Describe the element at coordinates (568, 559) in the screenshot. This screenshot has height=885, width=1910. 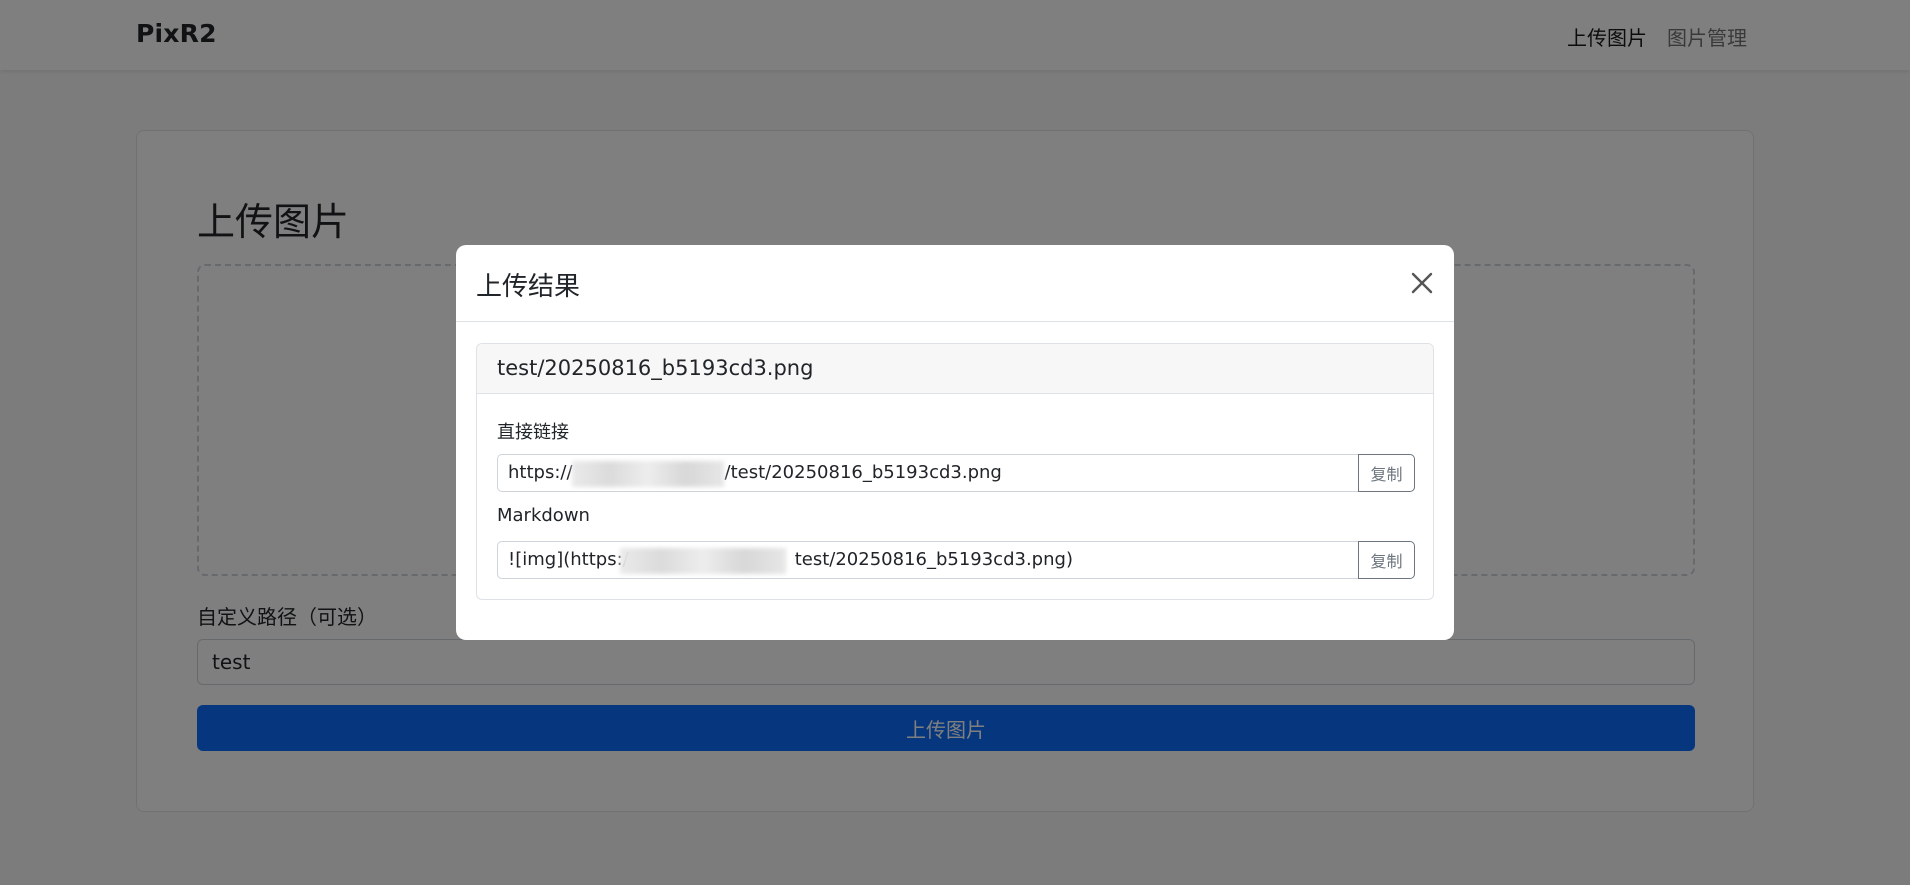
I see `markdown-prefix: ![img](https:/` at that location.